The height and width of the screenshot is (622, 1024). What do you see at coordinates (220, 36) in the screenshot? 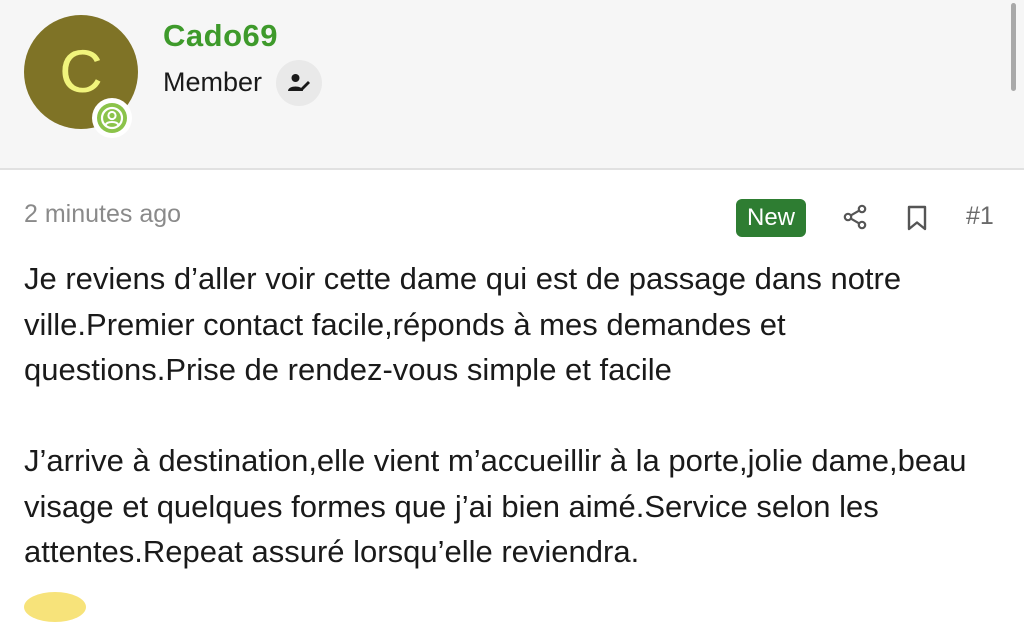
I see `username-link: Cado69` at bounding box center [220, 36].